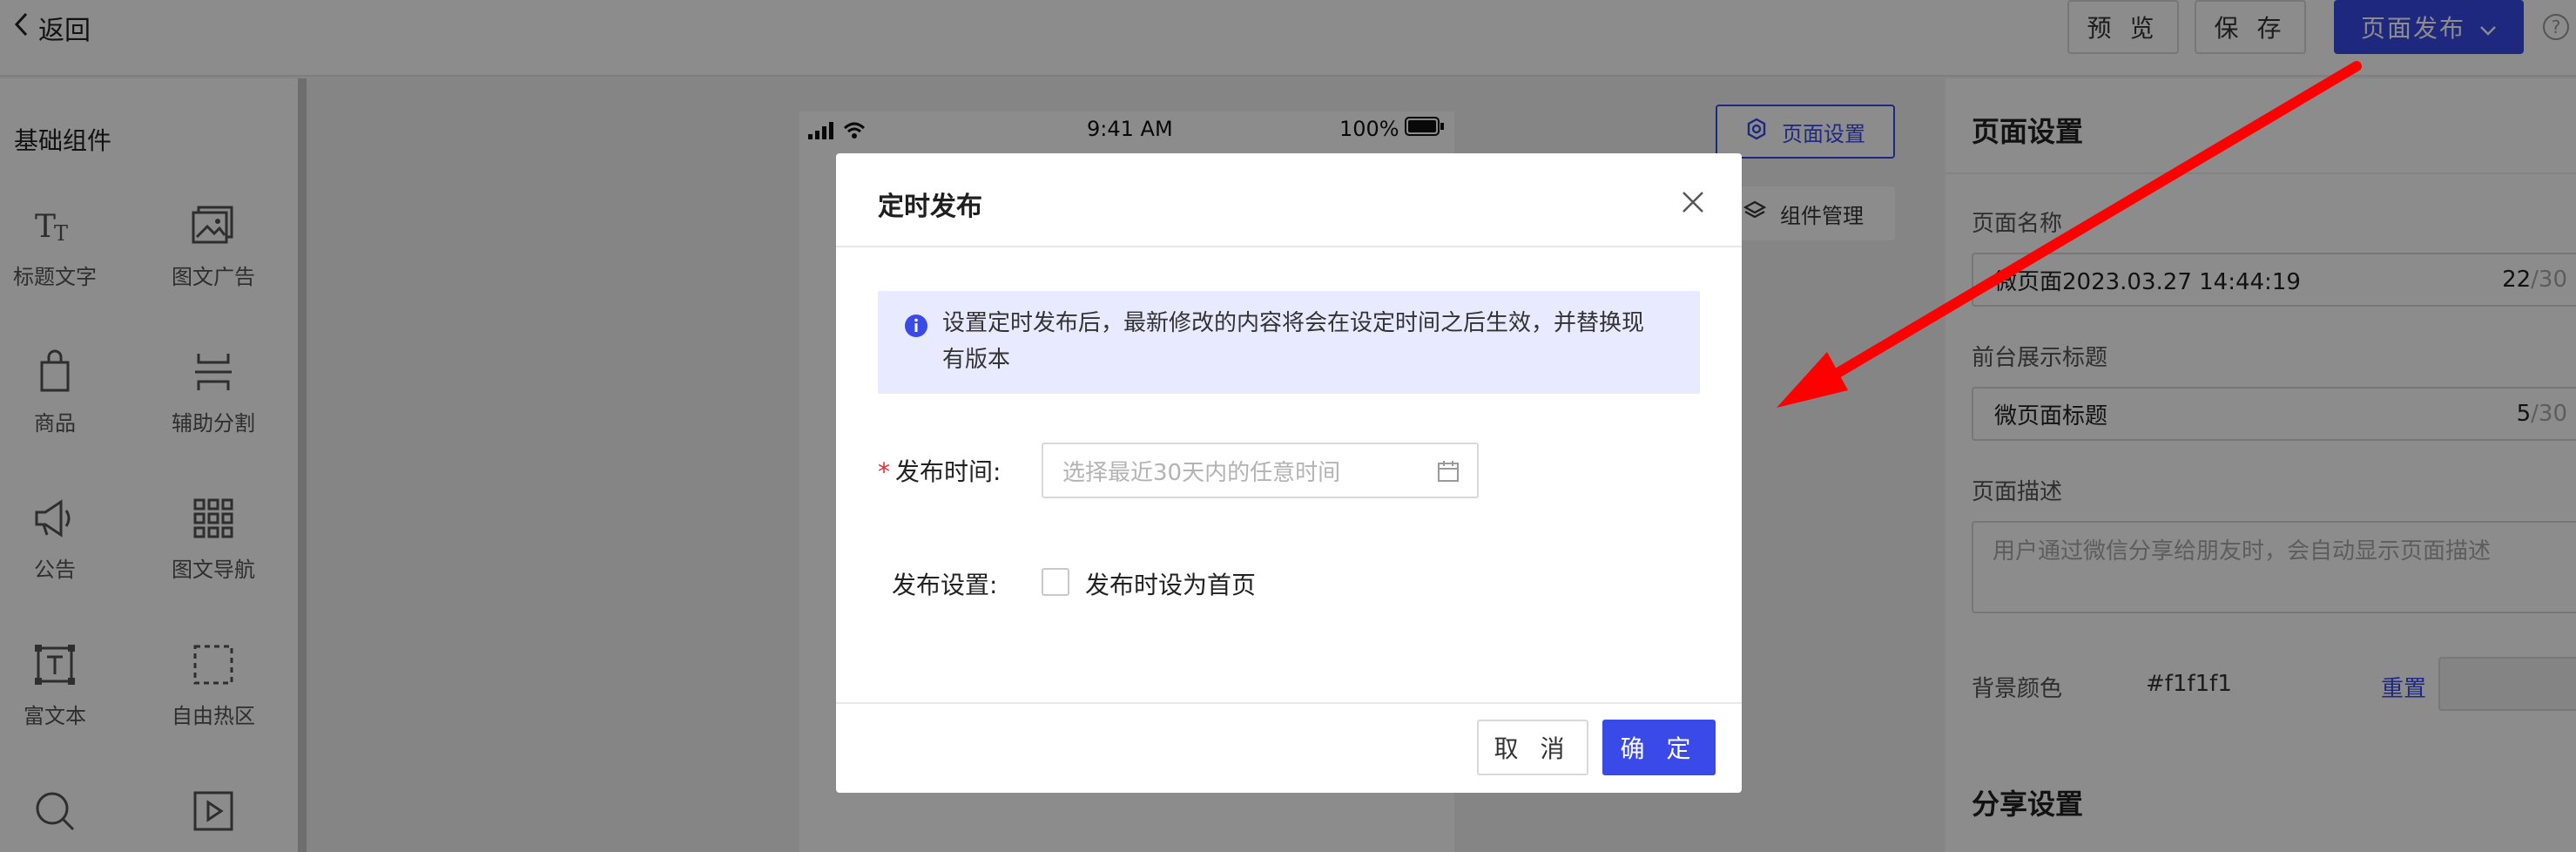 This screenshot has width=2576, height=852. What do you see at coordinates (1448, 471) in the screenshot?
I see `calendar-icon` at bounding box center [1448, 471].